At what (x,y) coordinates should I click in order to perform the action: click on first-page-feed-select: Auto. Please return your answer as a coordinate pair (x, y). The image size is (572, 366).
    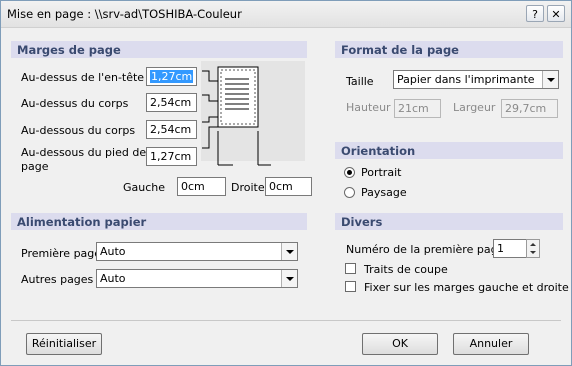
    Looking at the image, I should click on (197, 251).